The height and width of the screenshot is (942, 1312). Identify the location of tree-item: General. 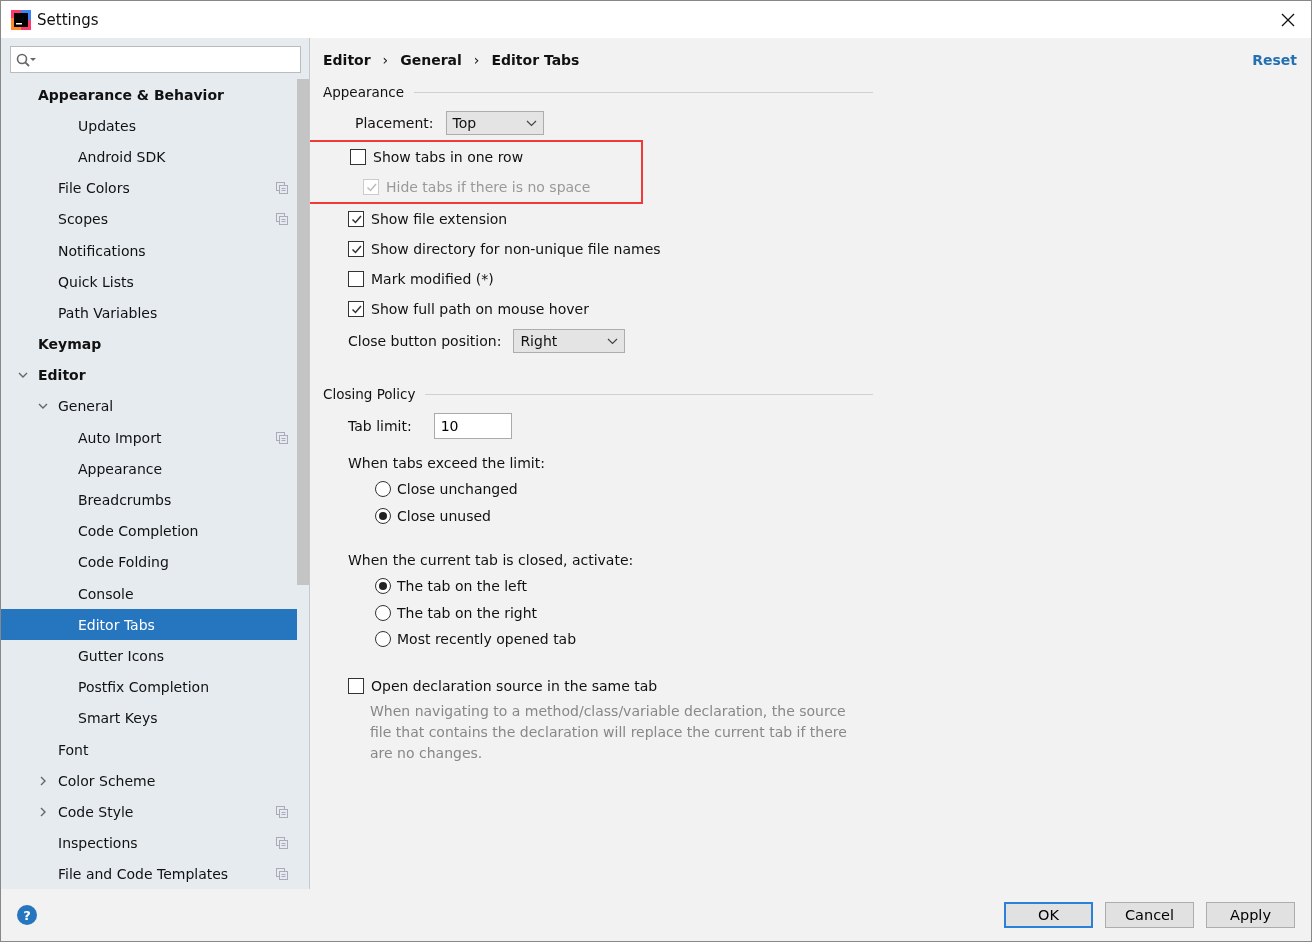
(149, 406).